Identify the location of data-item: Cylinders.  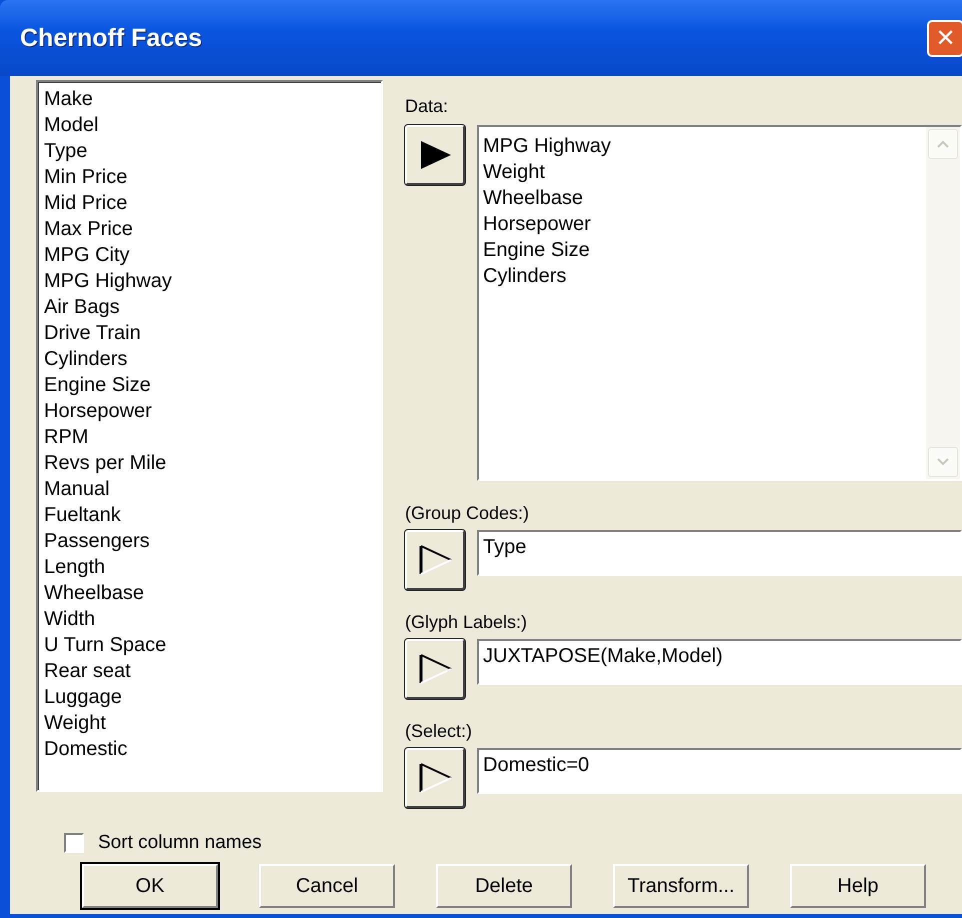
(702, 276).